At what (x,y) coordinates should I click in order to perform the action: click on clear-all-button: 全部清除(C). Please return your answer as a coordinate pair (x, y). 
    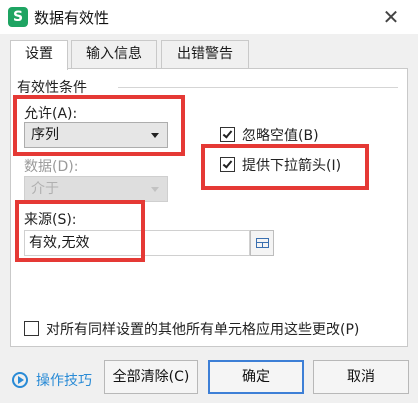
    Looking at the image, I should click on (151, 377).